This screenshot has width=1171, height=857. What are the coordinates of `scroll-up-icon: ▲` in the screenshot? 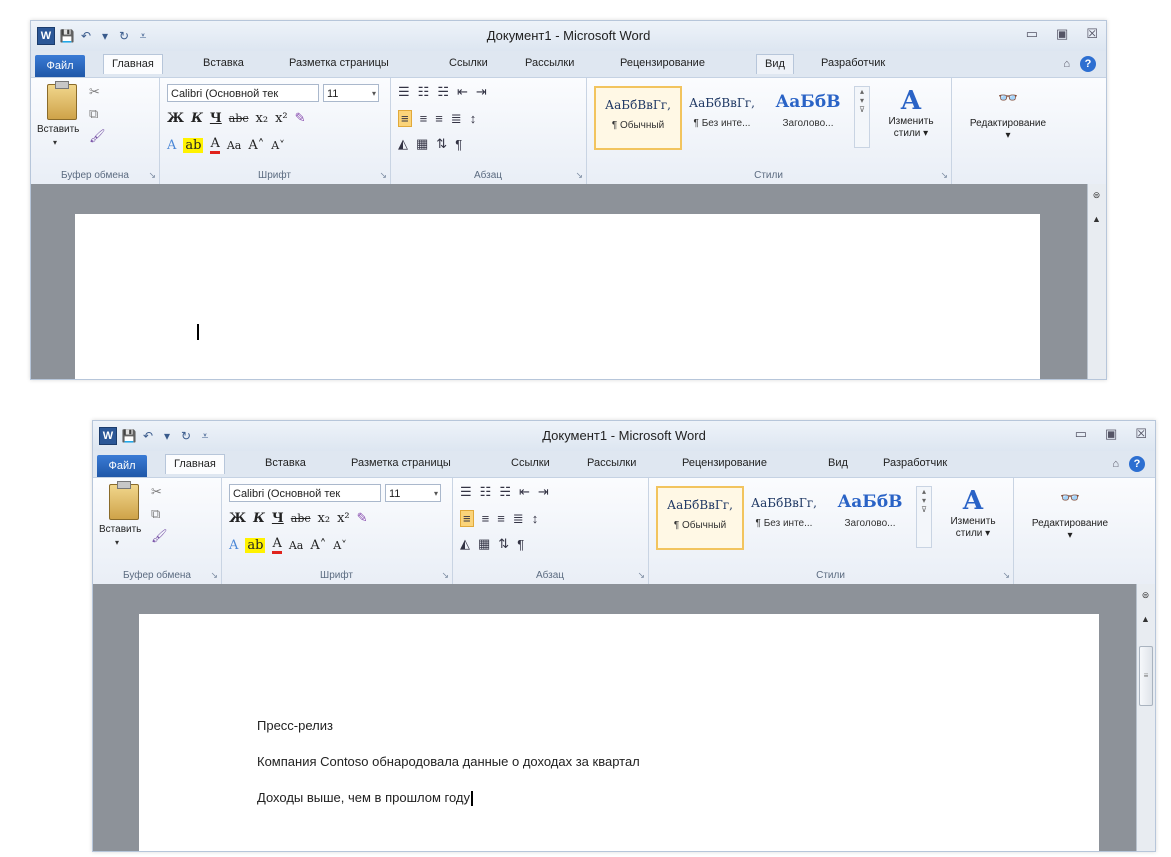 It's located at (1096, 221).